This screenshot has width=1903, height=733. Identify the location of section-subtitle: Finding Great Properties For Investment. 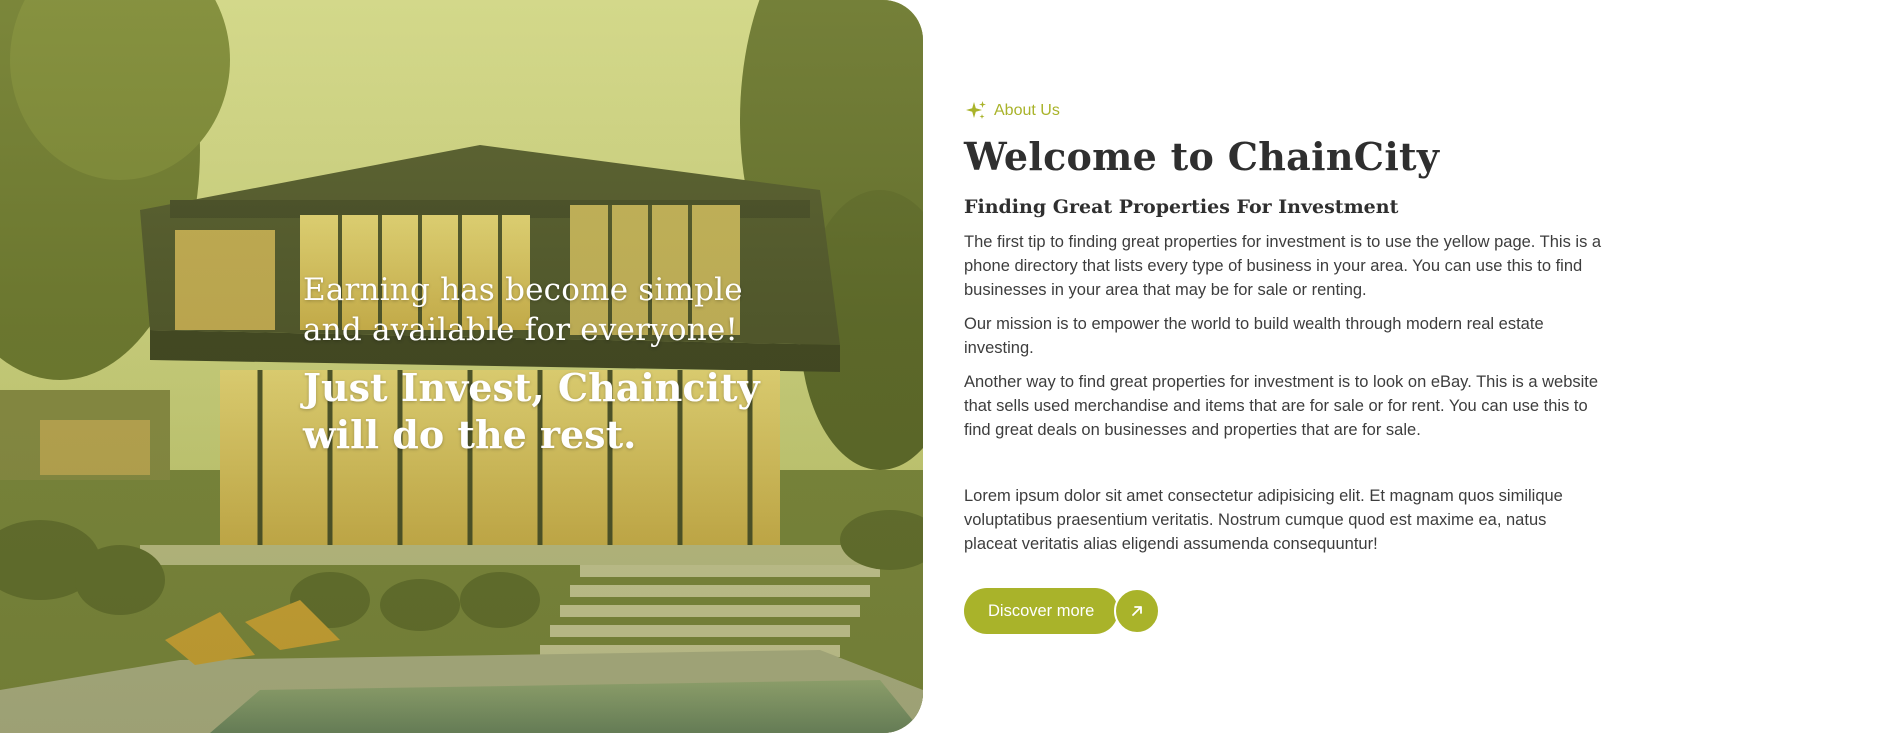
(1181, 207).